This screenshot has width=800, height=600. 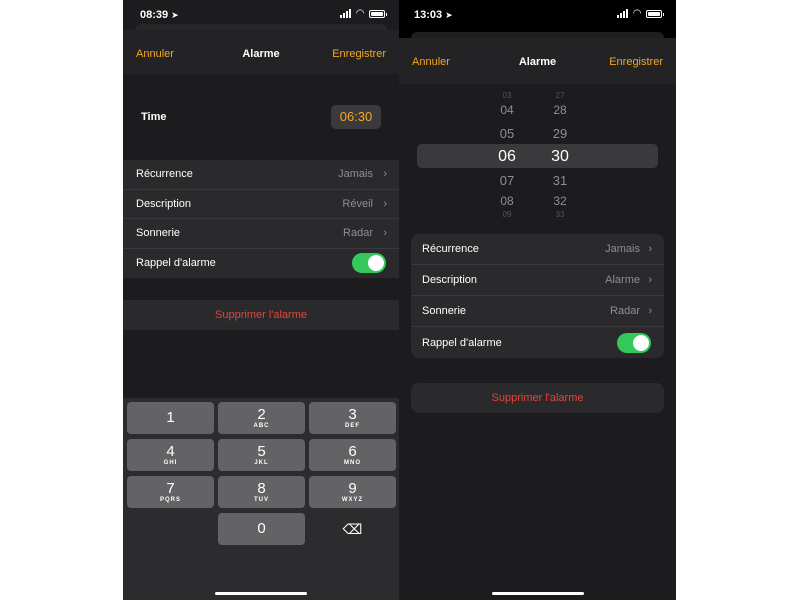 I want to click on minute-option: 32, so click(x=560, y=201).